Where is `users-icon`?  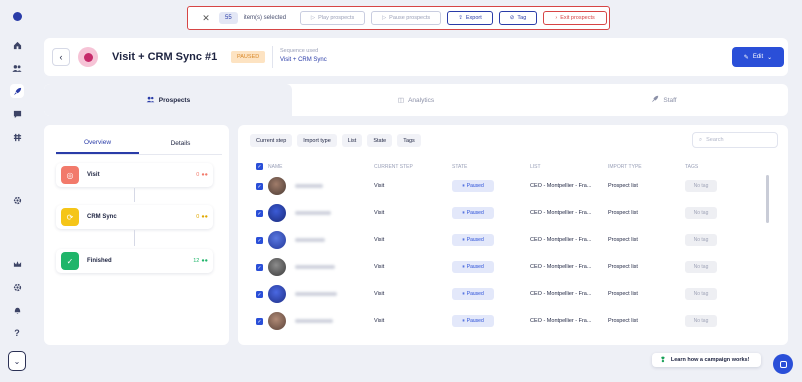
users-icon is located at coordinates (17, 68).